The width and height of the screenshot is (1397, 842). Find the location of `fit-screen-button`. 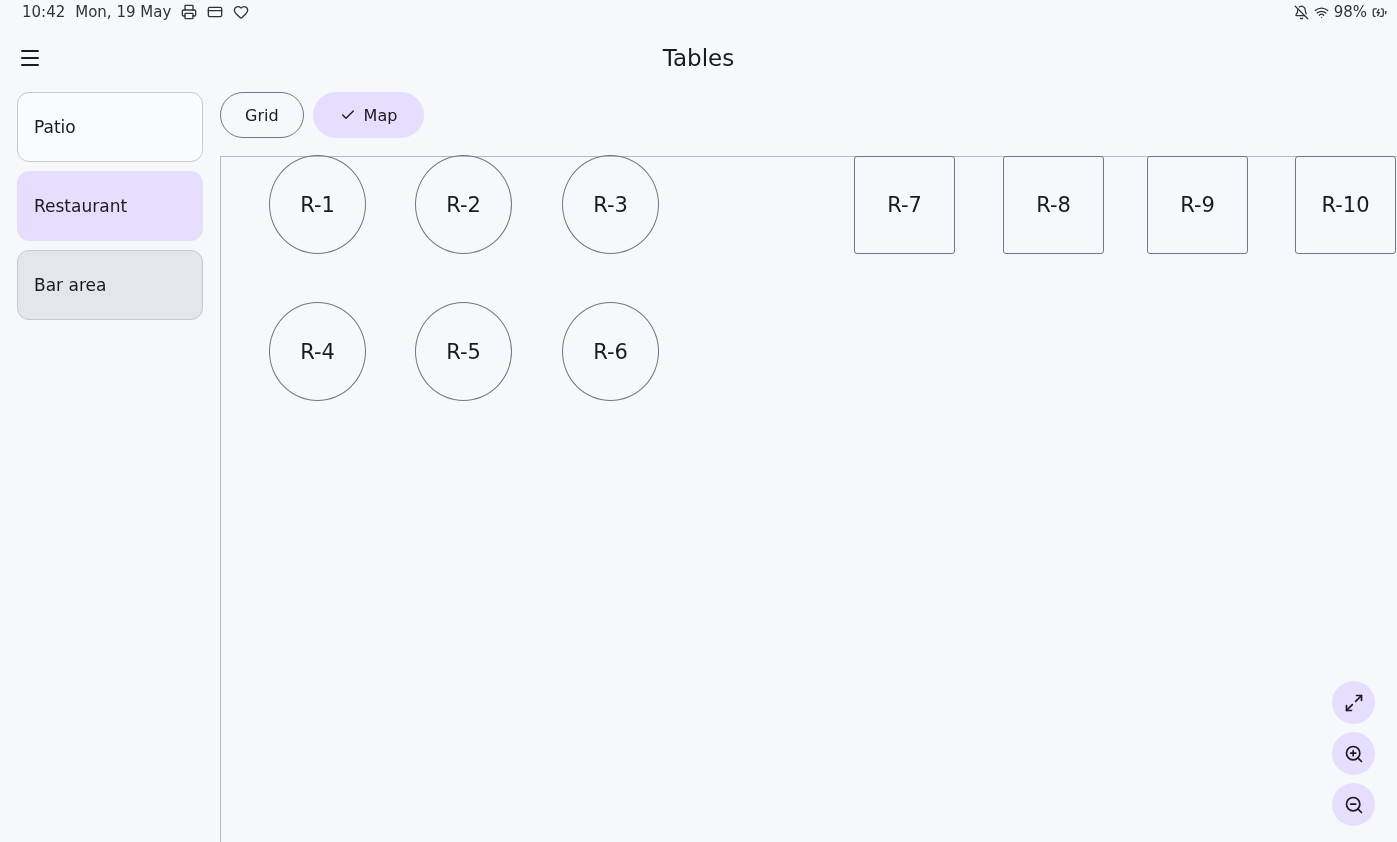

fit-screen-button is located at coordinates (1353, 702).